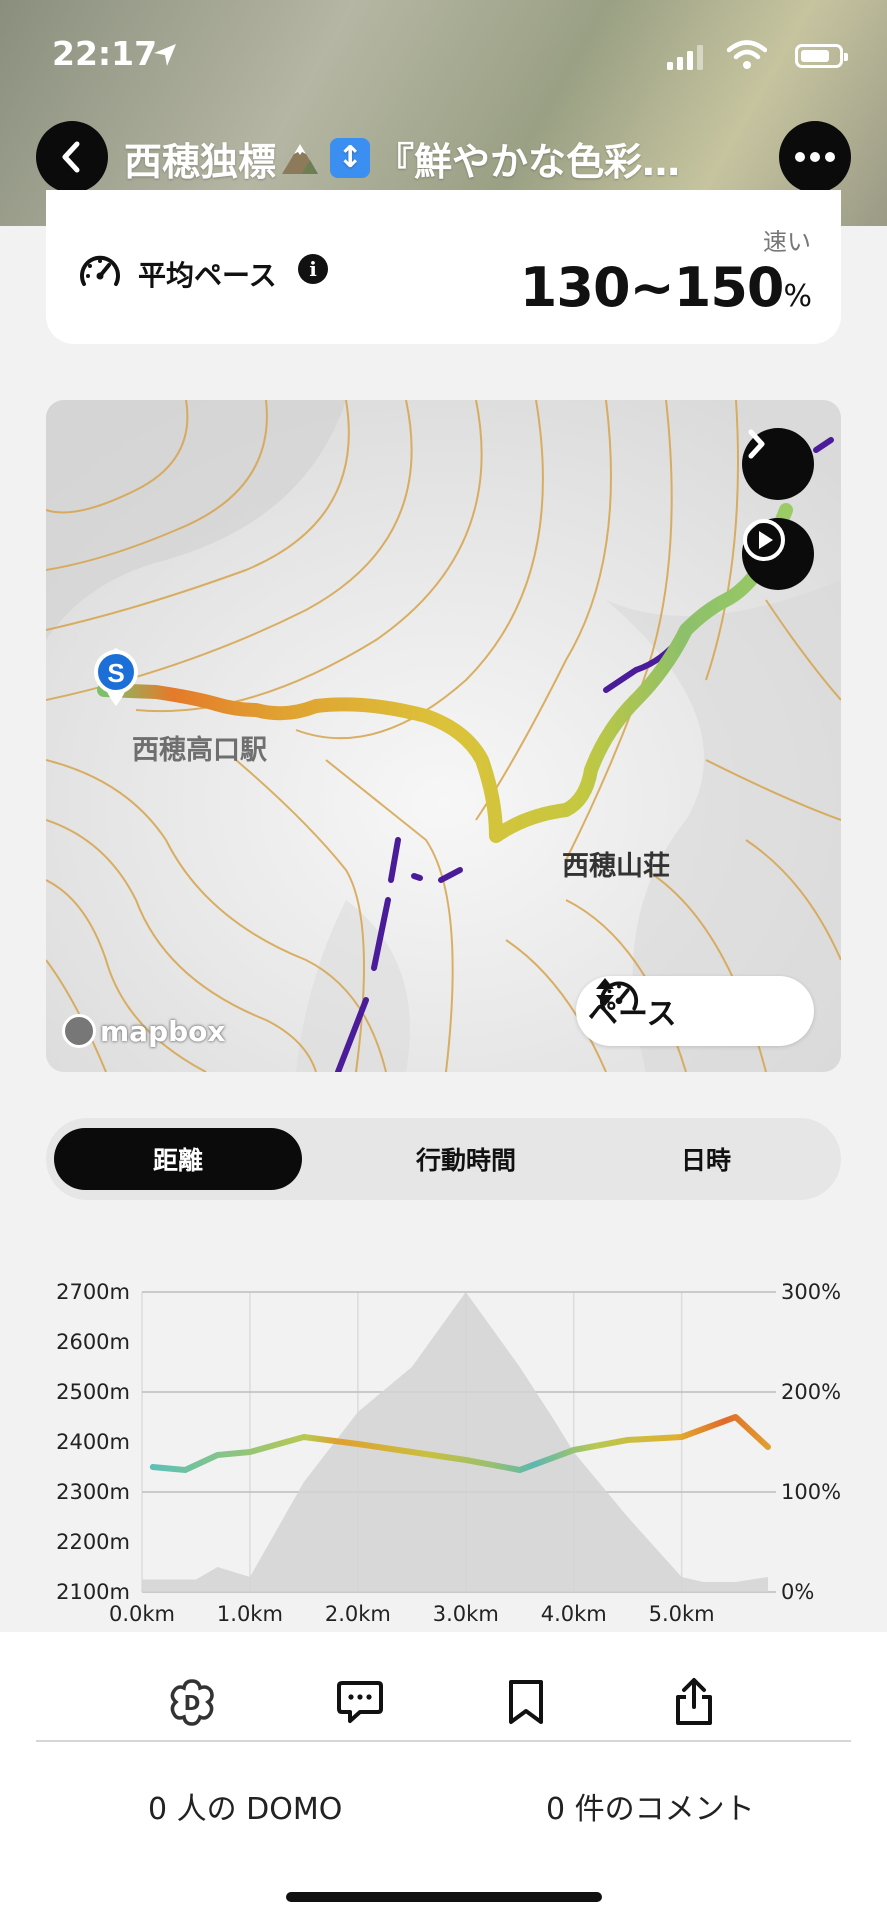 The width and height of the screenshot is (887, 1920). I want to click on y-left-tick-label: 2600m, so click(93, 1342).